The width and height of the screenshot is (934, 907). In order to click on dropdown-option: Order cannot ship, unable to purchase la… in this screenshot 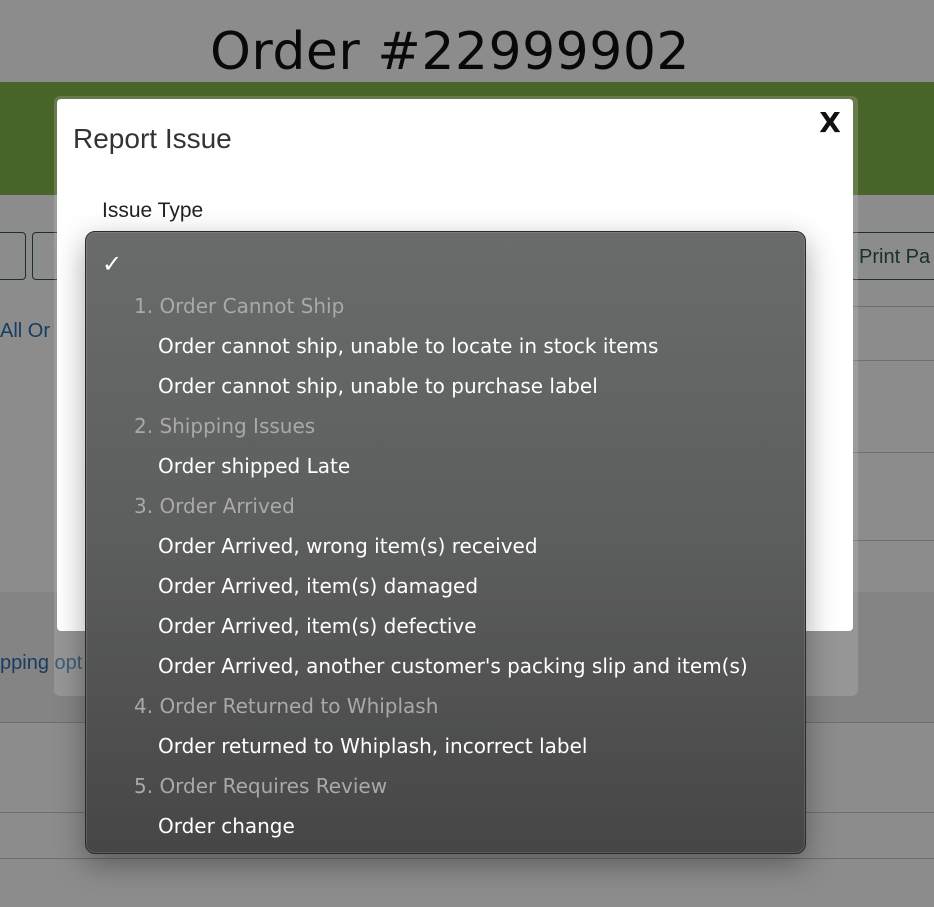, I will do `click(445, 386)`.